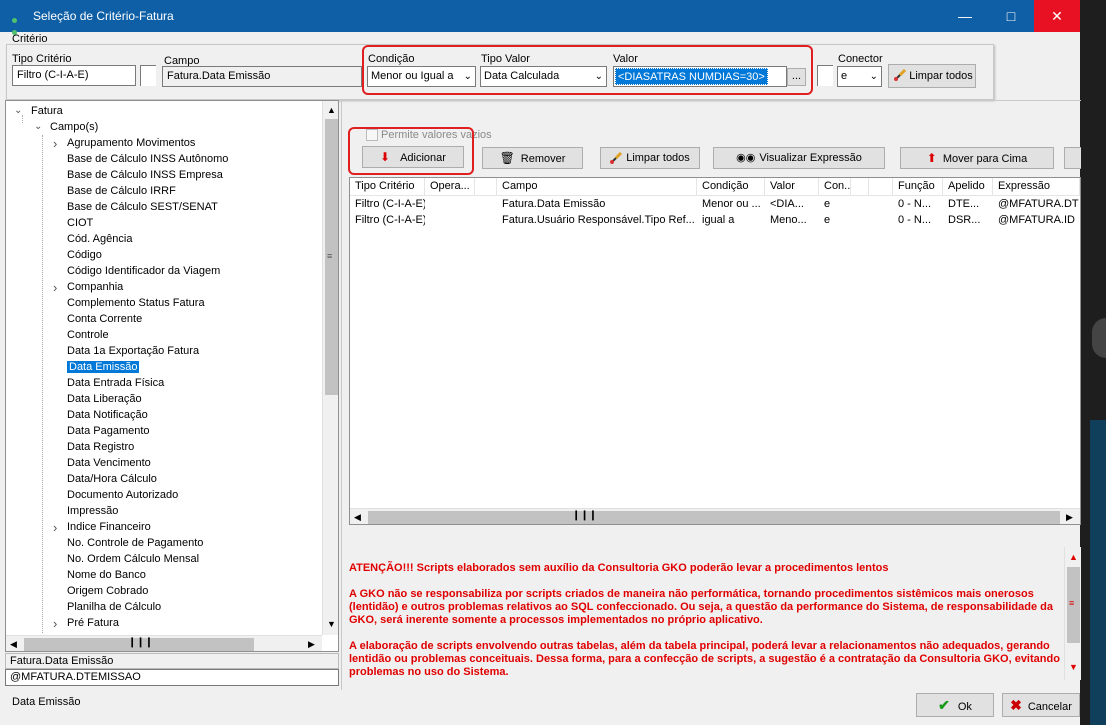 The image size is (1106, 725). Describe the element at coordinates (650, 158) in the screenshot. I see `limpar-todos-button: Limpar todos` at that location.